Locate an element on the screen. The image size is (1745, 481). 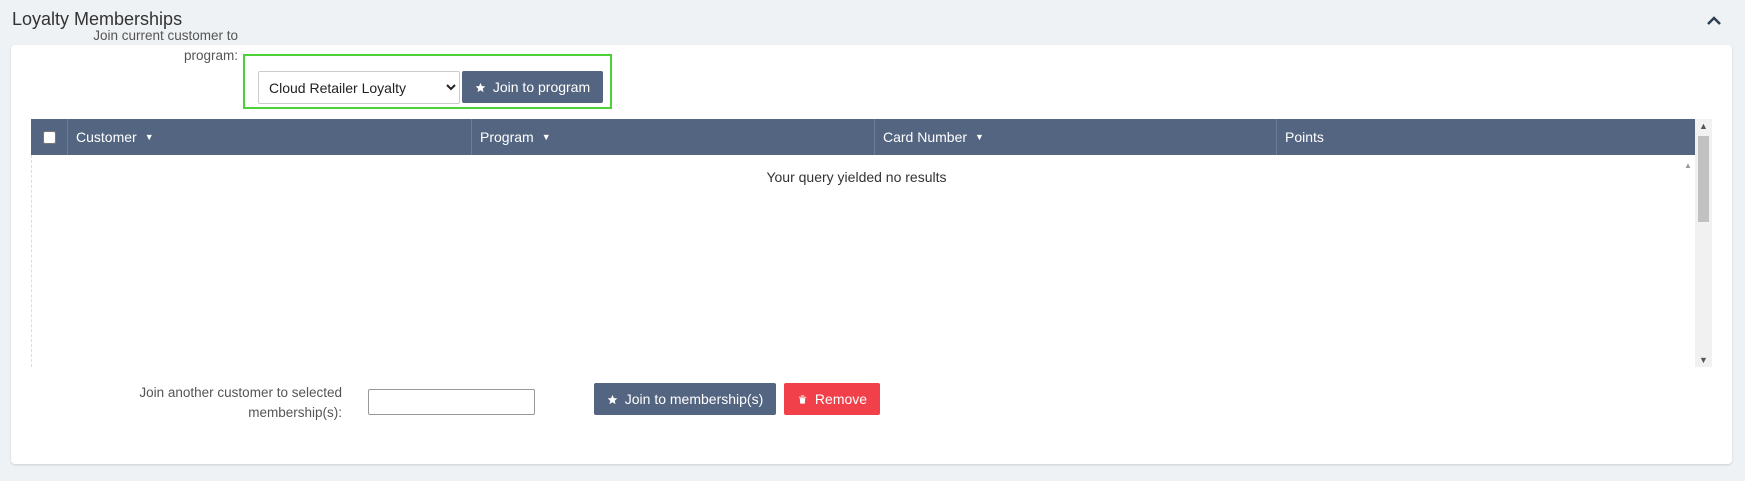
join-to-membership-button: Join to membership(s) is located at coordinates (685, 399).